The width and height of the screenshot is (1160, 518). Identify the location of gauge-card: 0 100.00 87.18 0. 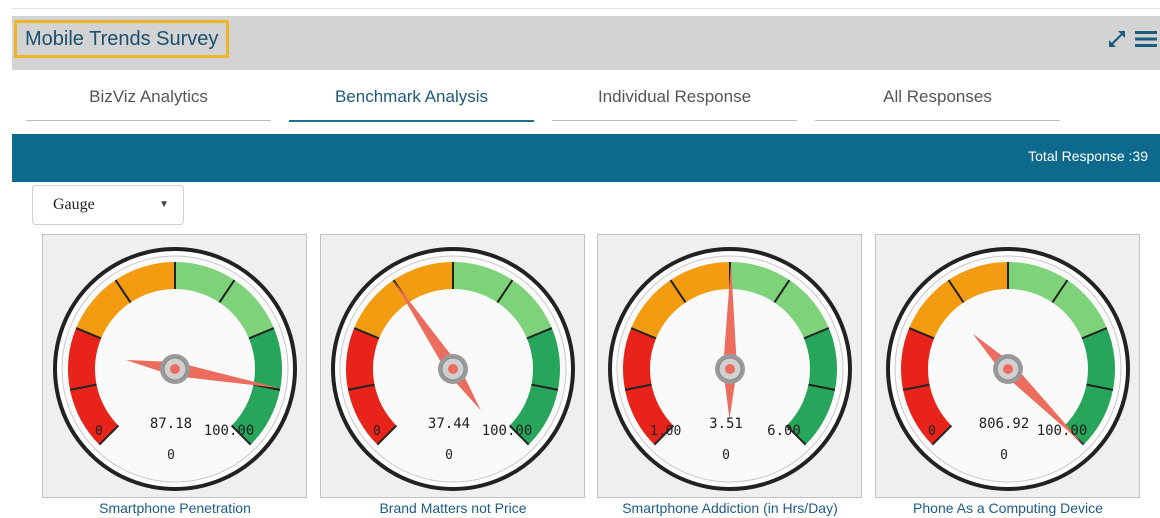
(174, 366).